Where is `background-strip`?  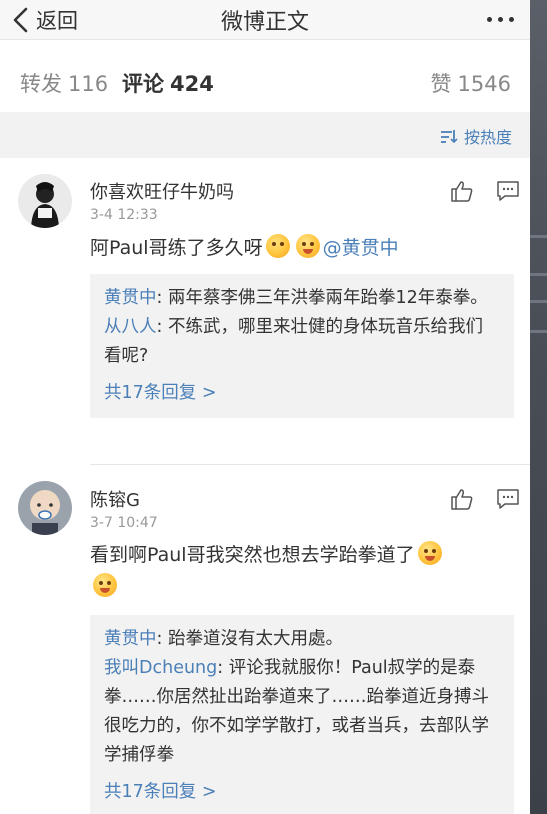 background-strip is located at coordinates (538, 407).